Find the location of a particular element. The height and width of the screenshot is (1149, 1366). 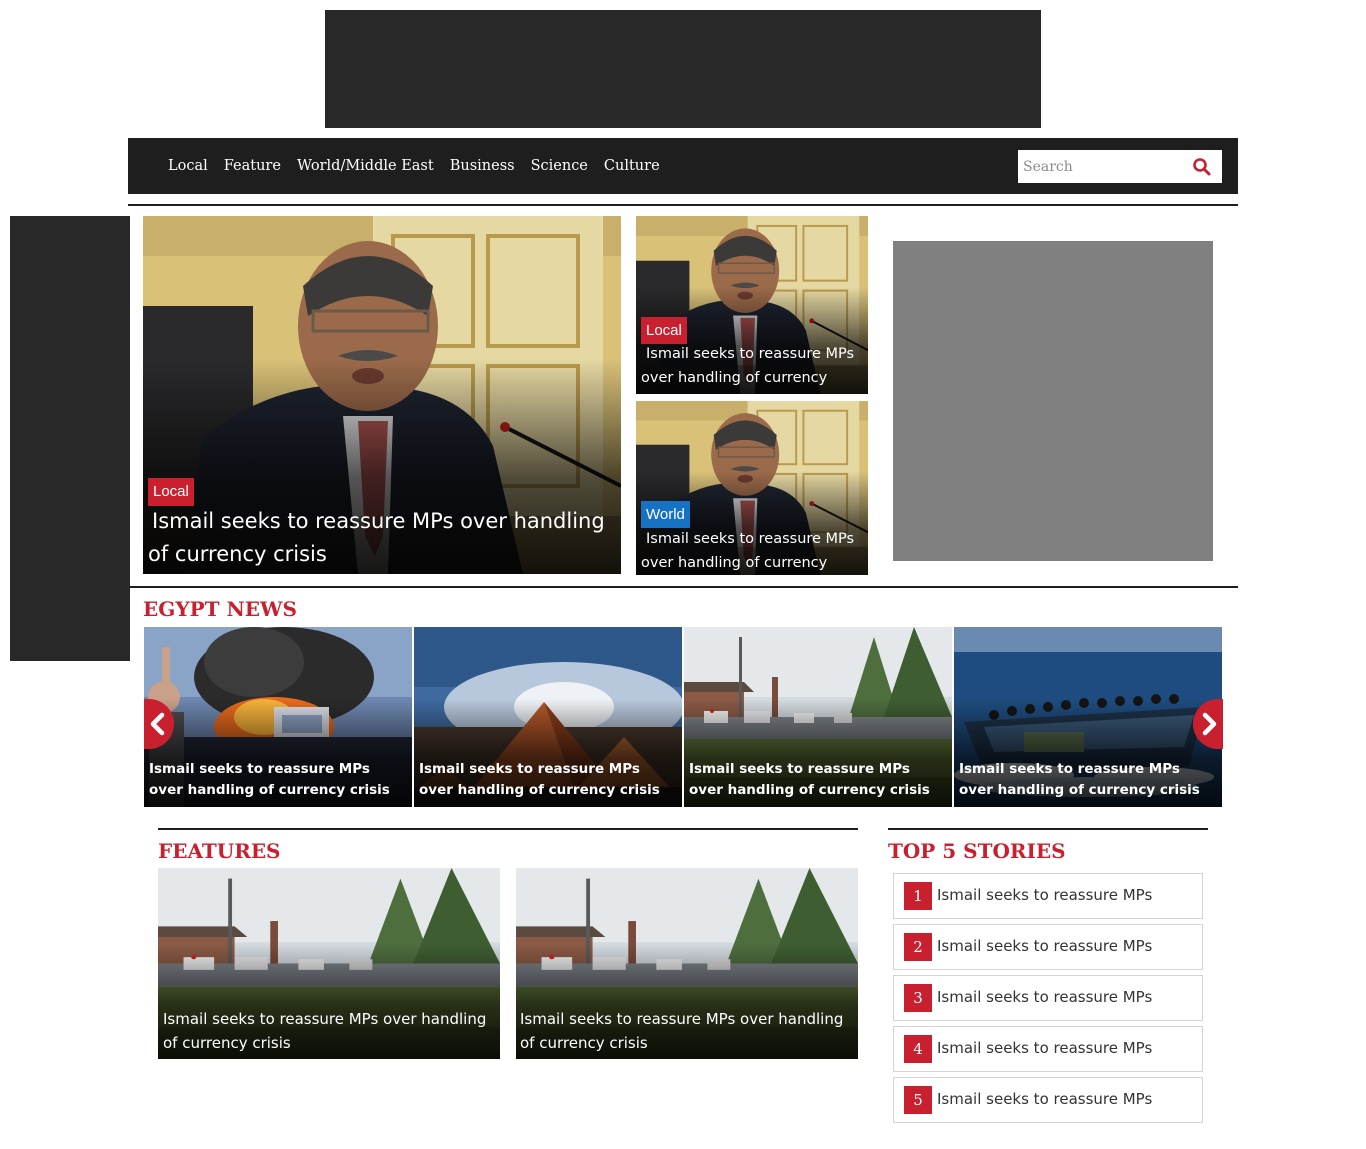

search-box is located at coordinates (1120, 166).